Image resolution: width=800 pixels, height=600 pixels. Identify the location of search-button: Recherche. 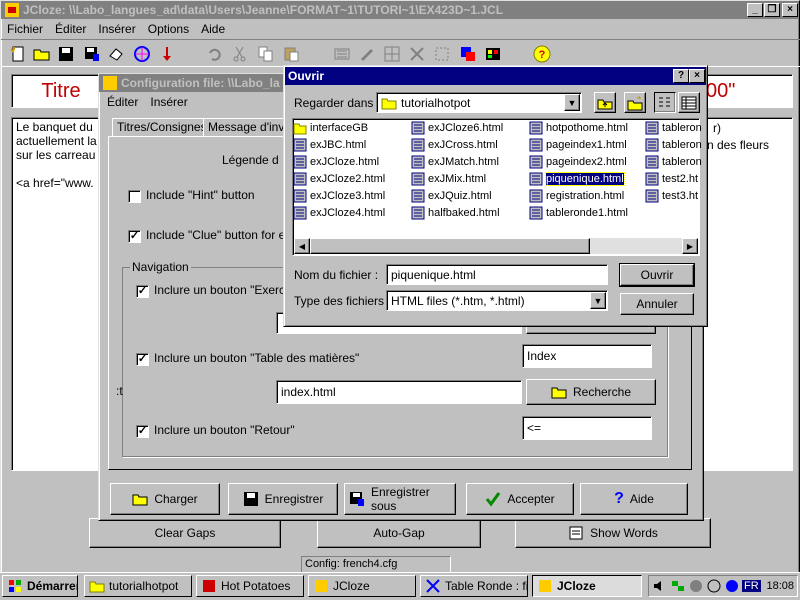
(591, 392).